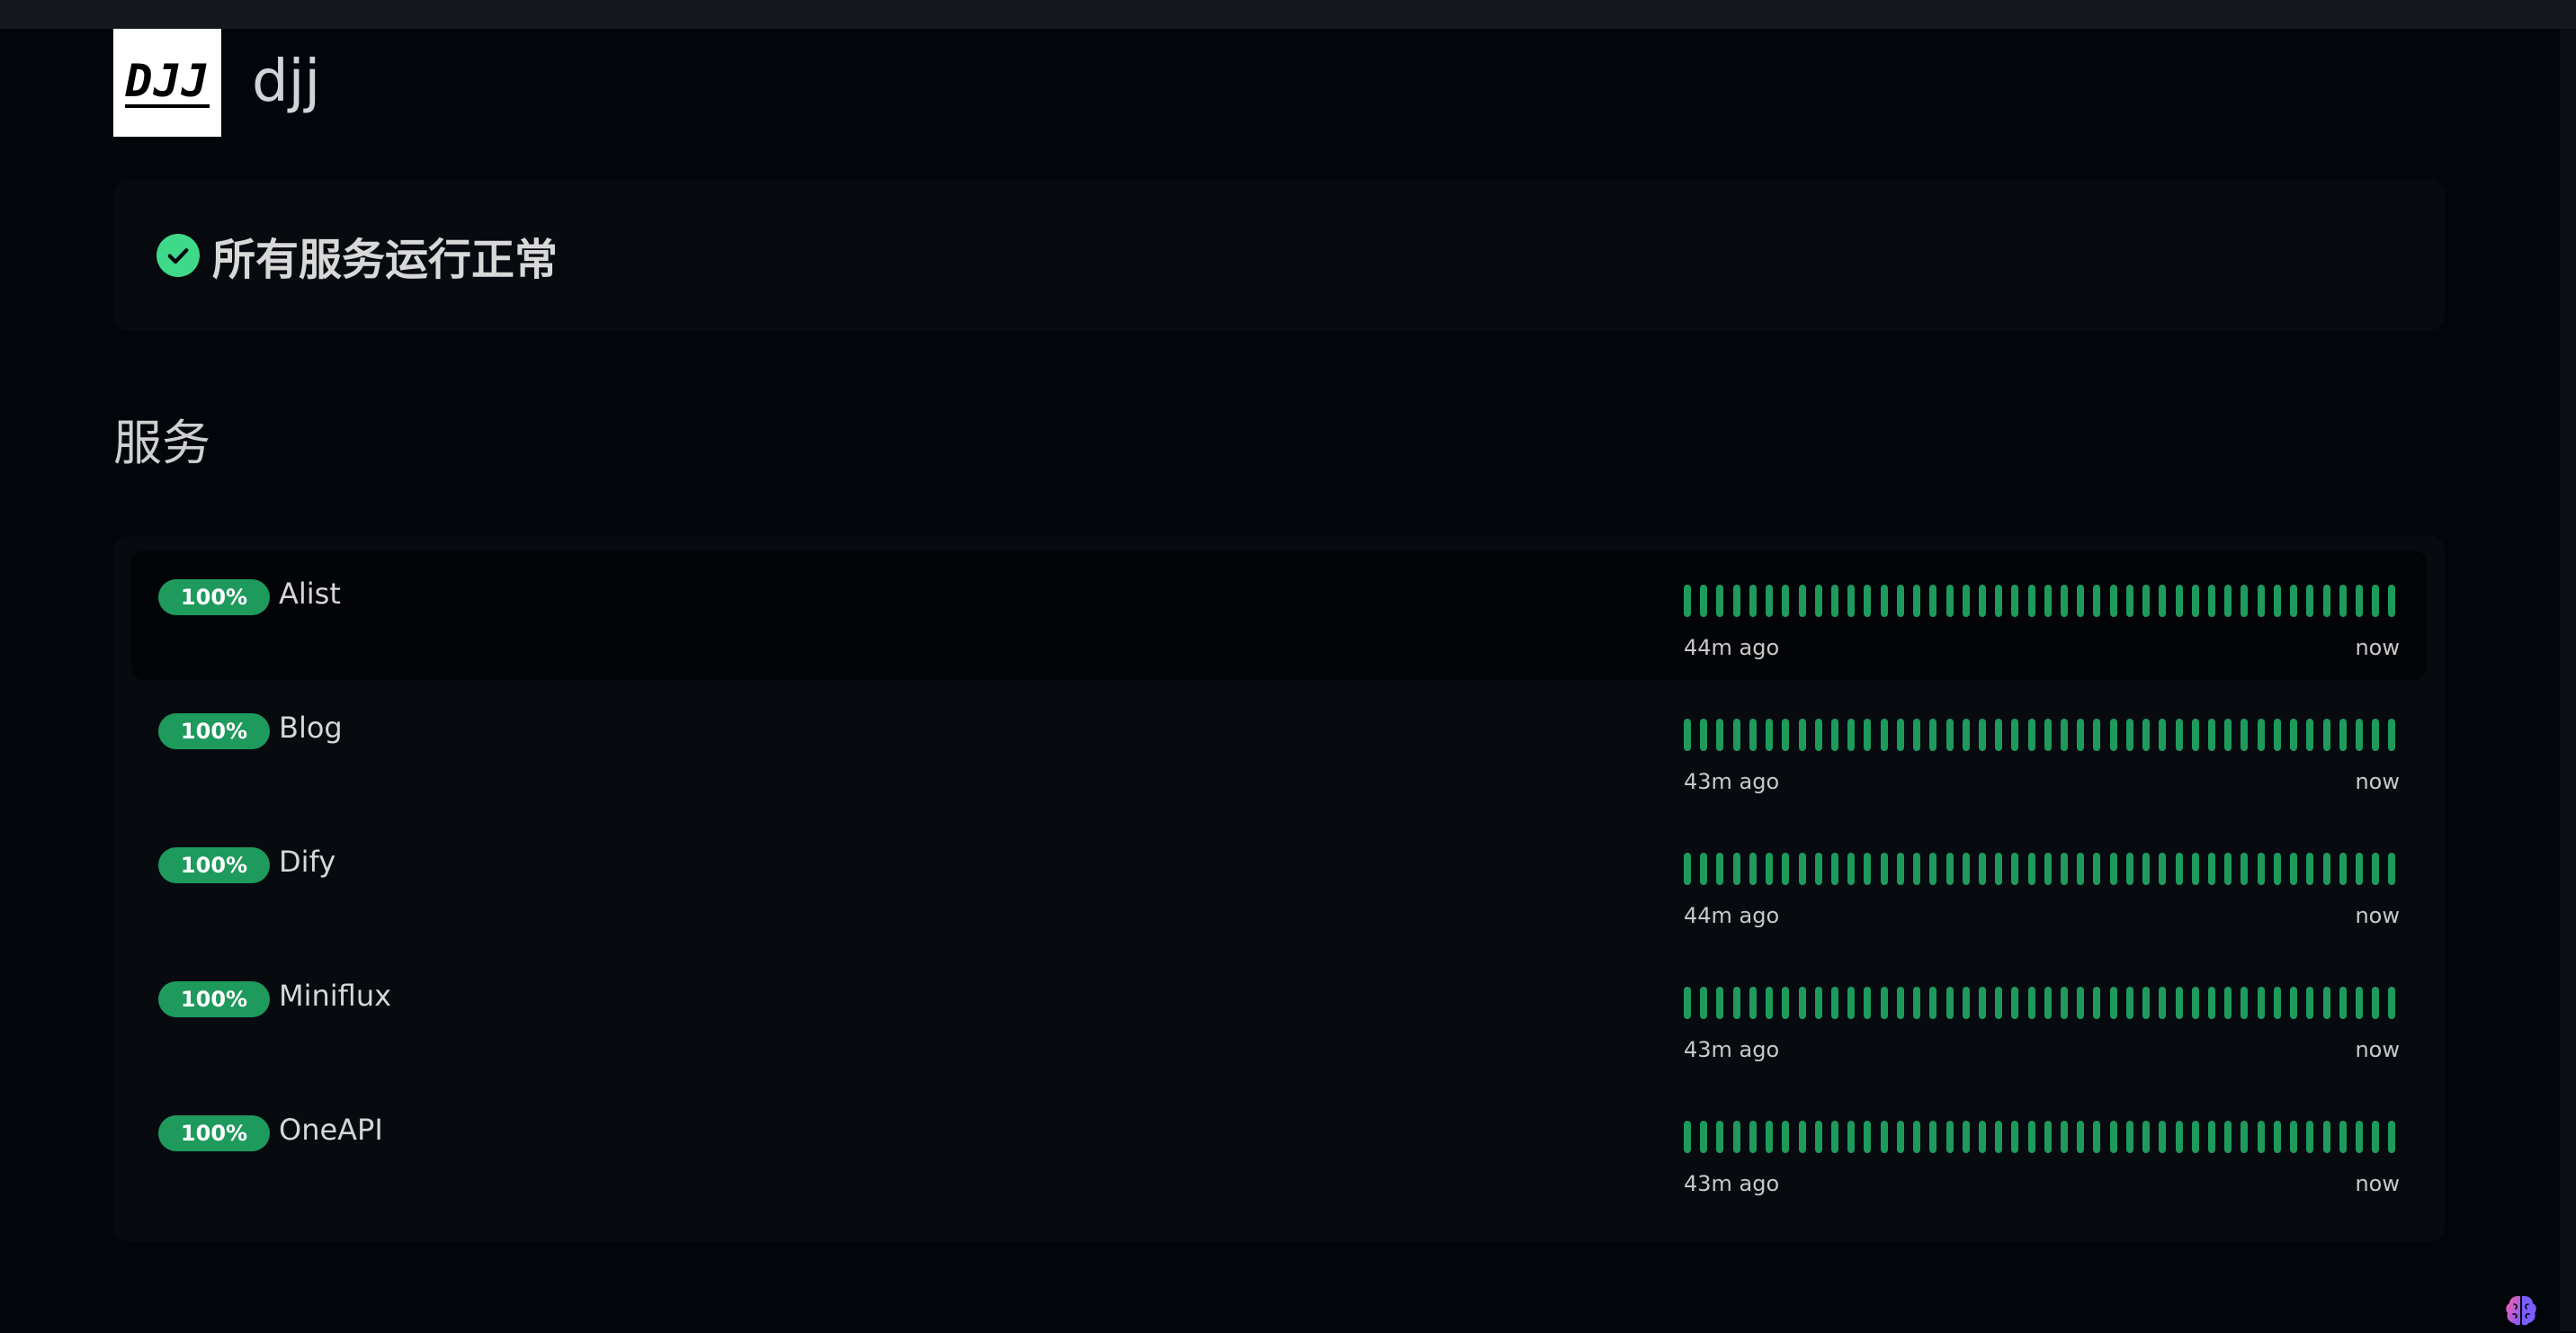 This screenshot has width=2576, height=1333. Describe the element at coordinates (2568, 680) in the screenshot. I see `scrollbar` at that location.